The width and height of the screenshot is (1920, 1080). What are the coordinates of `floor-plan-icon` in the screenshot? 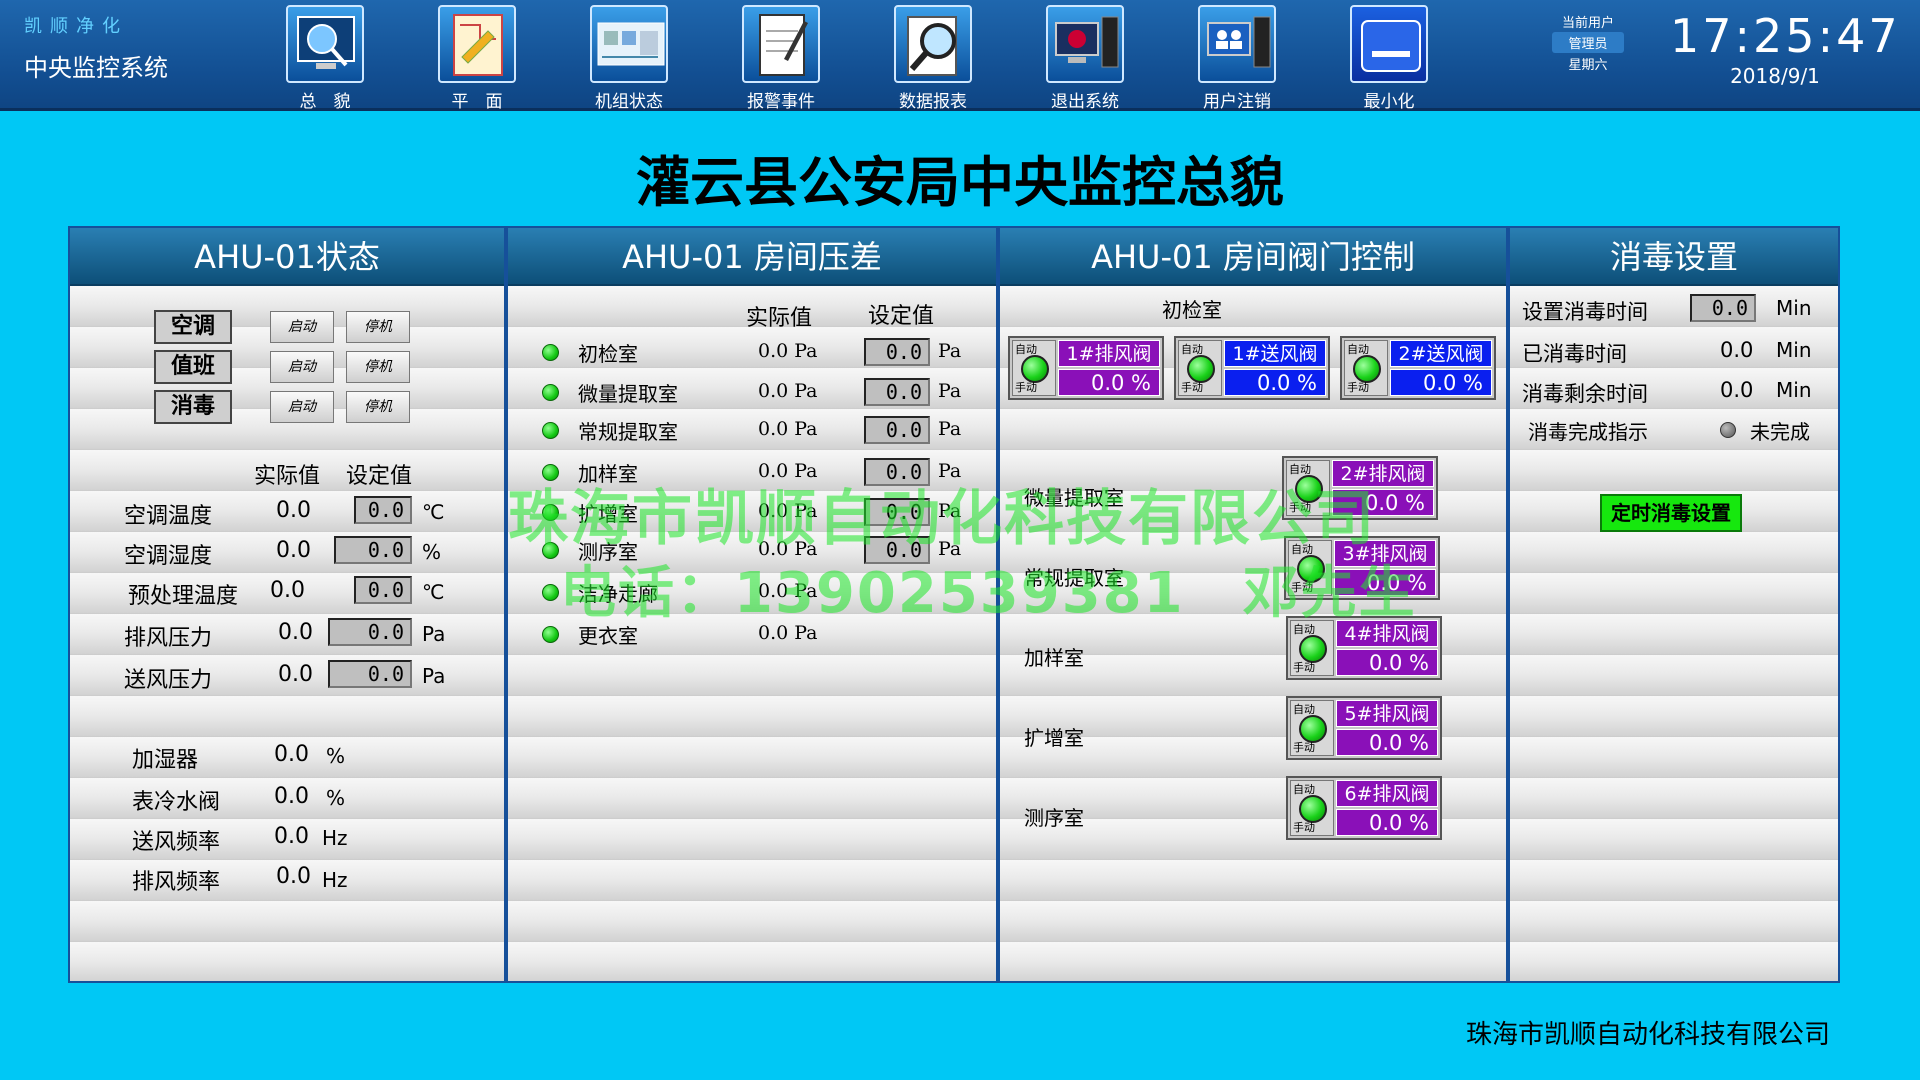 It's located at (477, 44).